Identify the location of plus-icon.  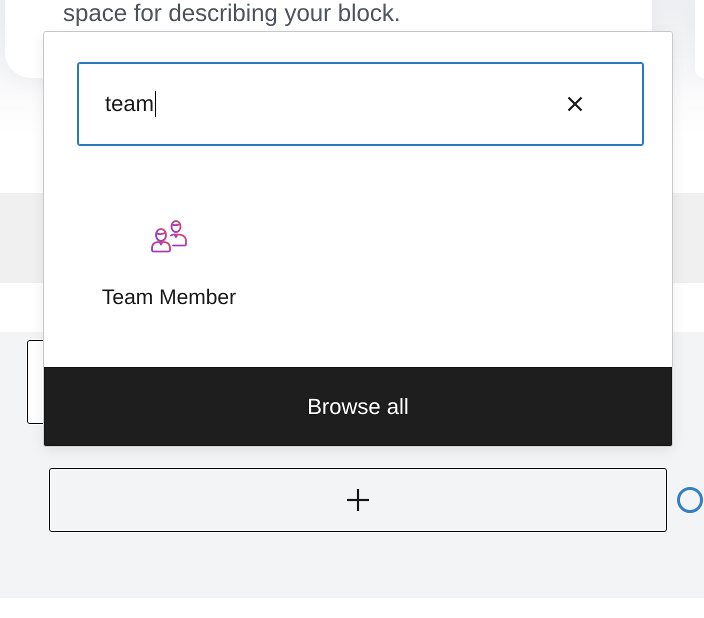
(358, 500).